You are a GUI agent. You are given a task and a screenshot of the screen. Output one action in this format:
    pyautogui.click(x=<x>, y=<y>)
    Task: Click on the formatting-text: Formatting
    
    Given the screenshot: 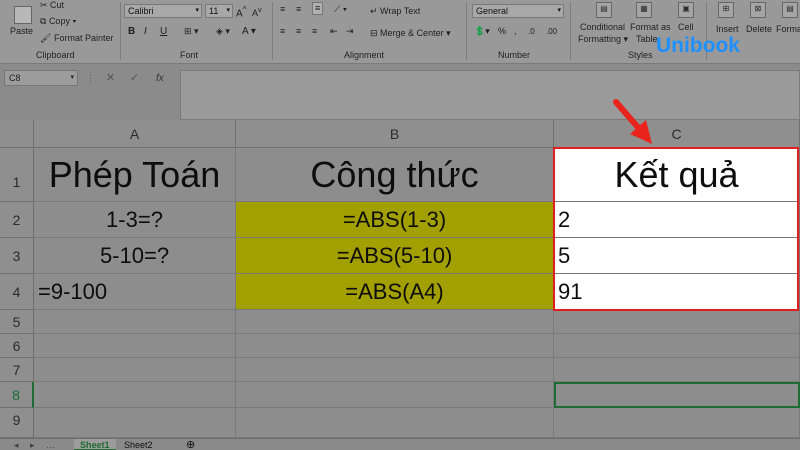 What is the action you would take?
    pyautogui.click(x=600, y=39)
    